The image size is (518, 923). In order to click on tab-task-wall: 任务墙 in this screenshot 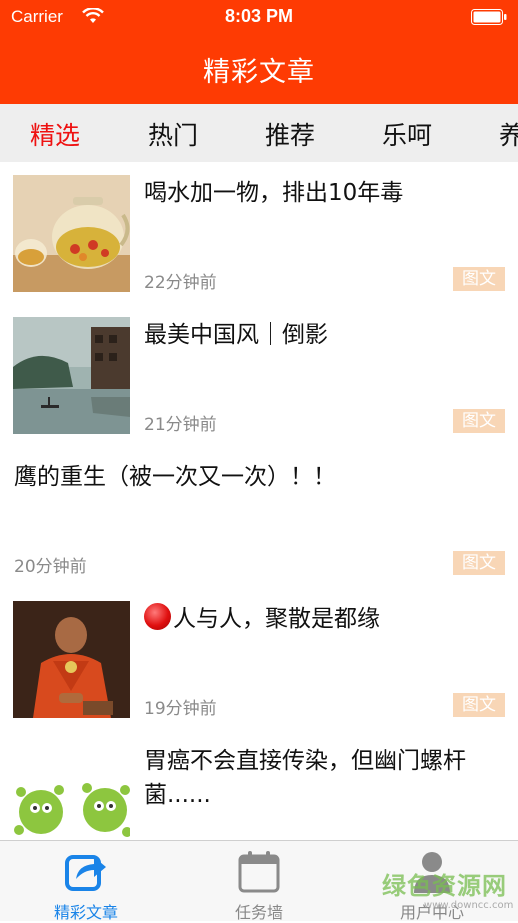, I will do `click(259, 881)`.